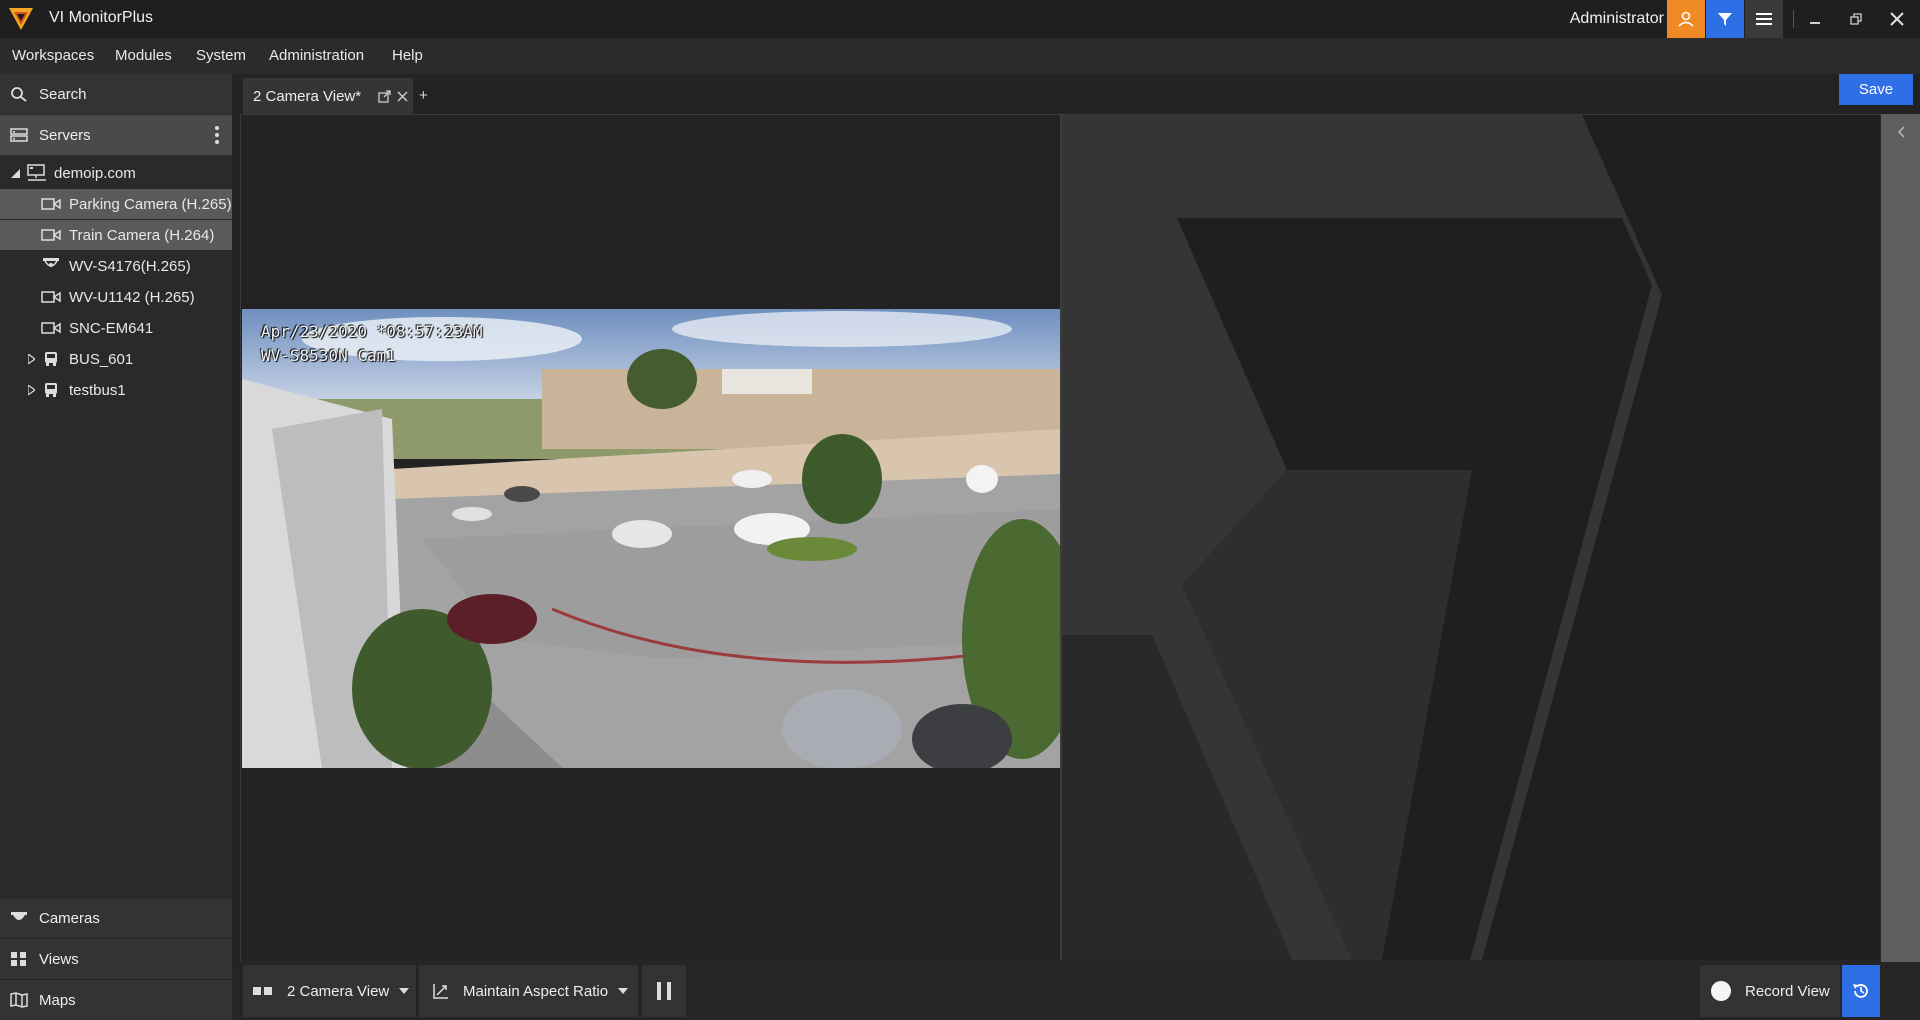 This screenshot has width=1920, height=1020. I want to click on dome-camera-icon, so click(19, 916).